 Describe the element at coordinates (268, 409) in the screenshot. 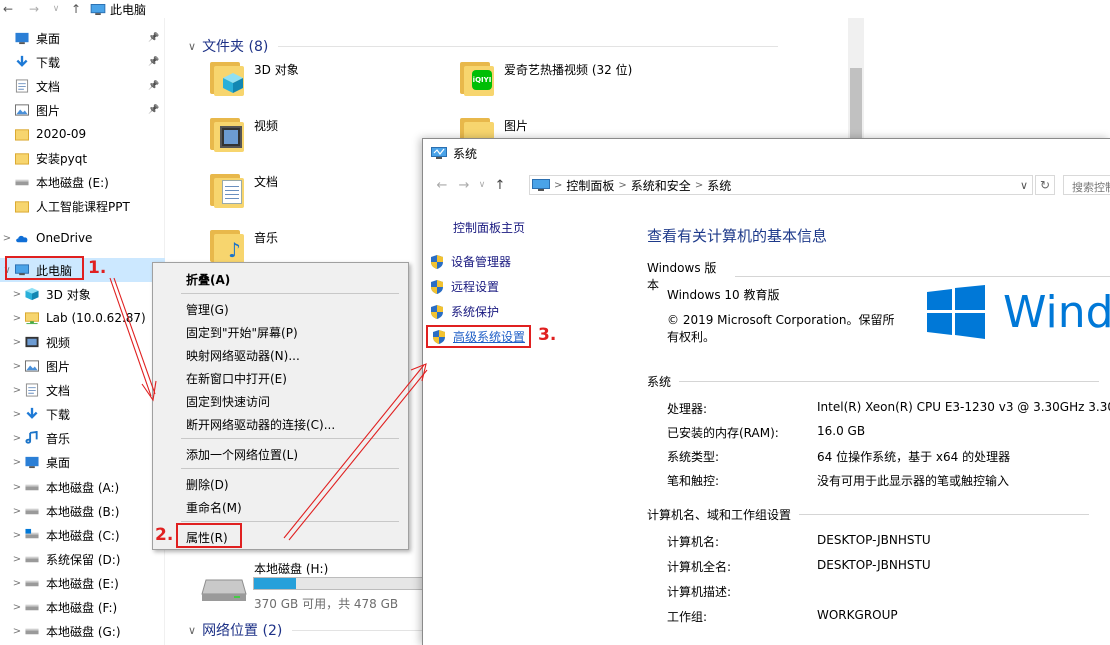

I see `annotation-arrows` at that location.